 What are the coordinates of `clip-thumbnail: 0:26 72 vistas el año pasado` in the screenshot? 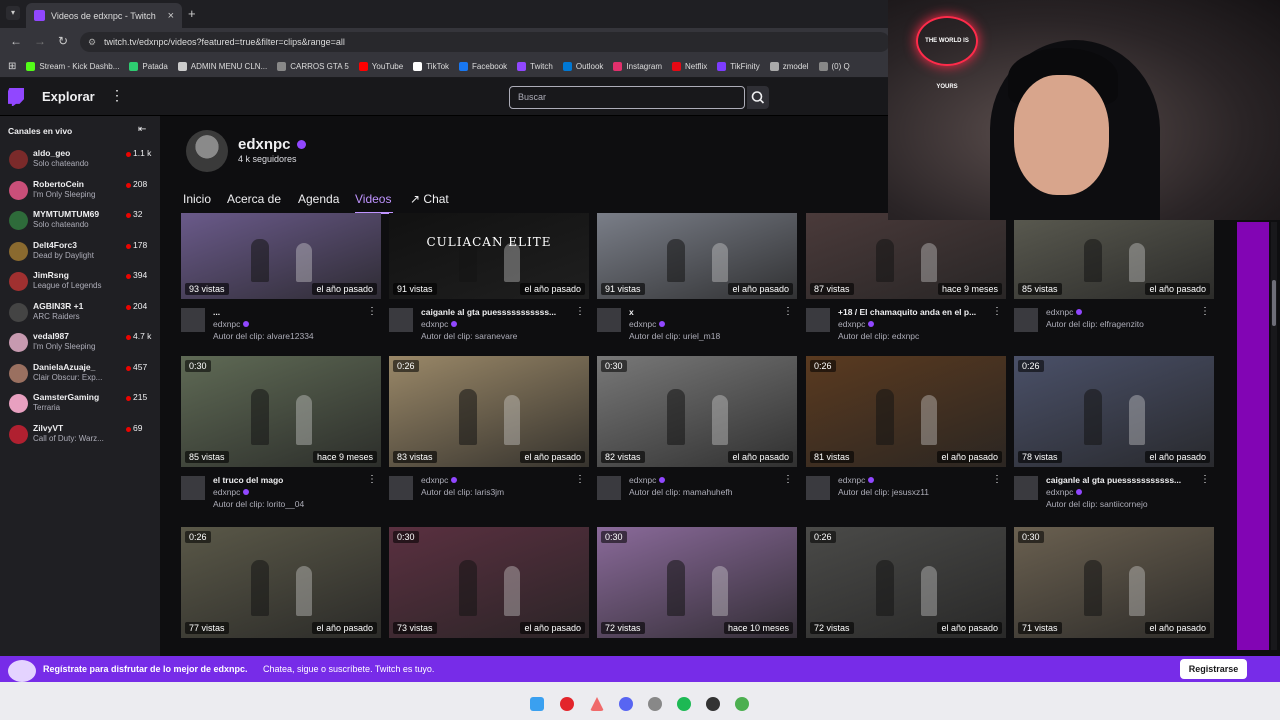 It's located at (906, 582).